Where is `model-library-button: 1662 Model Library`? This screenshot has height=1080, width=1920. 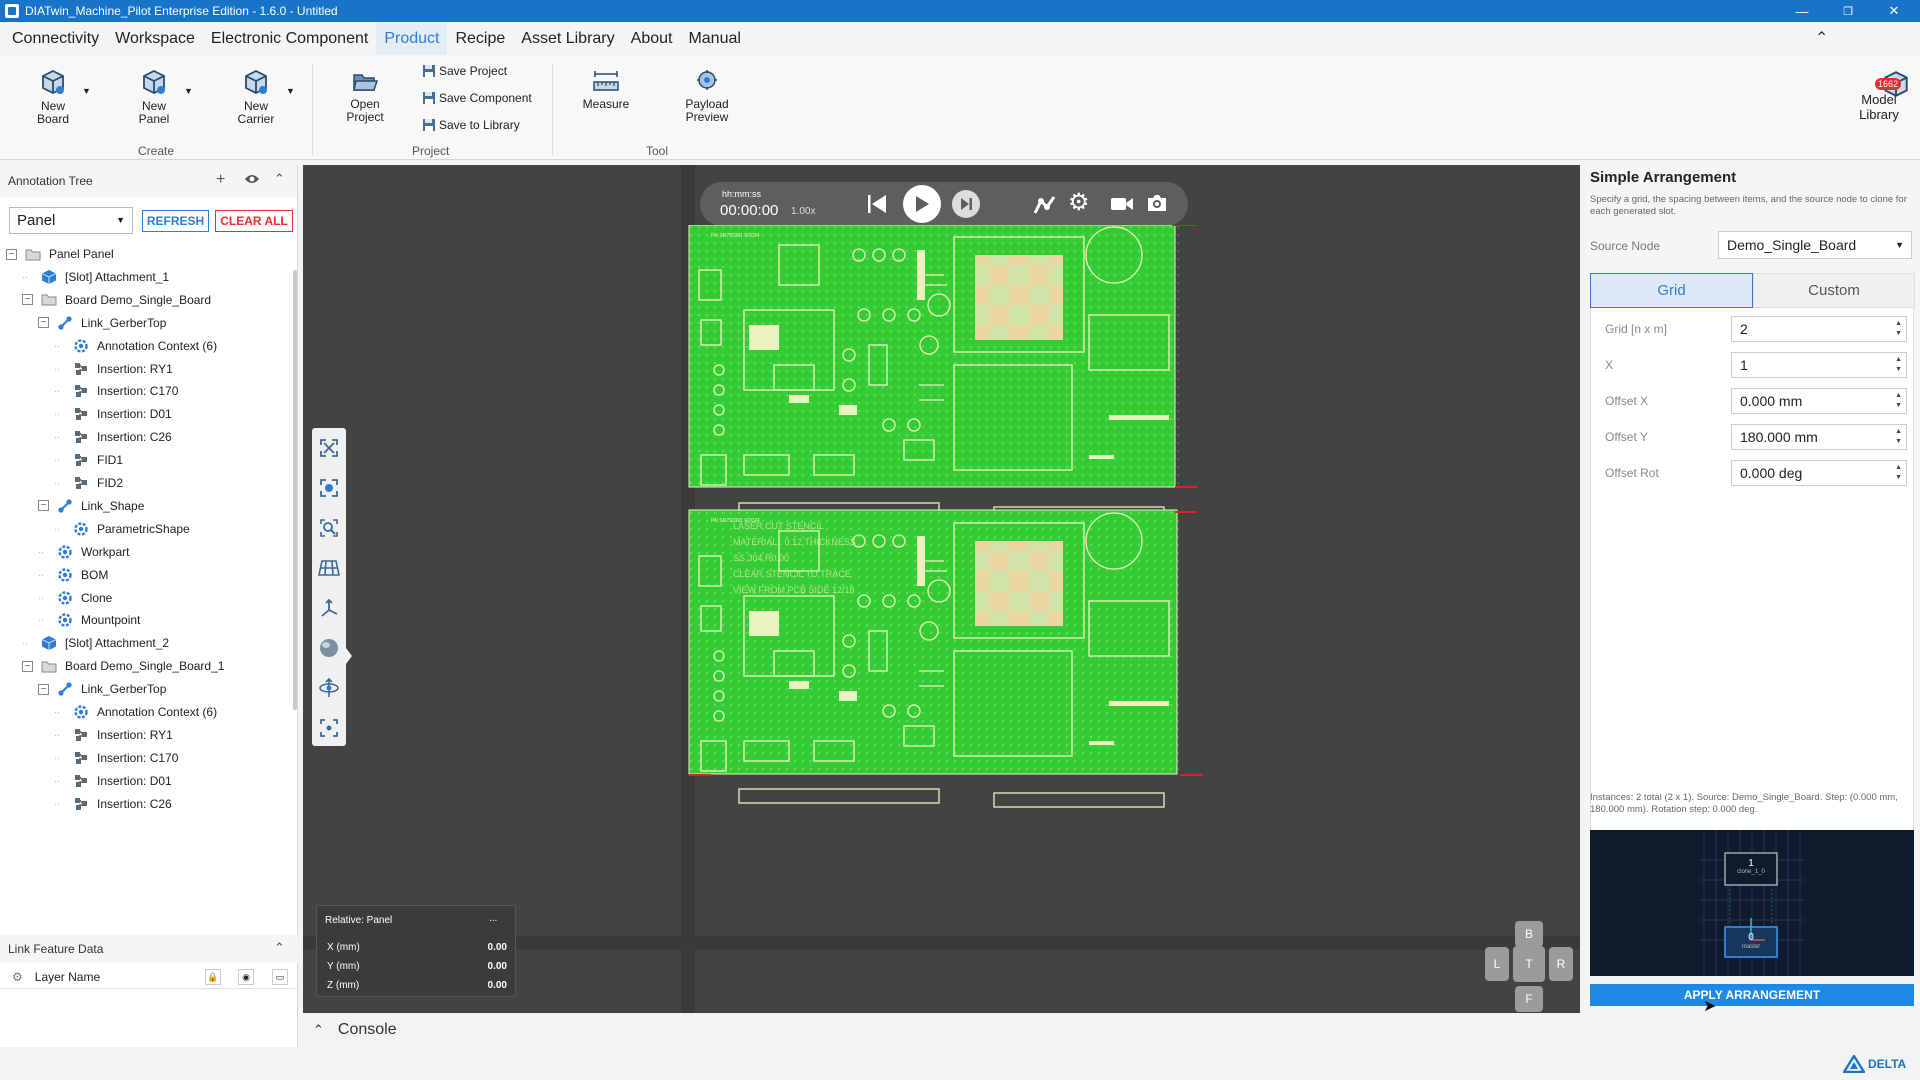
model-library-button: 1662 Model Library is located at coordinates (1879, 89).